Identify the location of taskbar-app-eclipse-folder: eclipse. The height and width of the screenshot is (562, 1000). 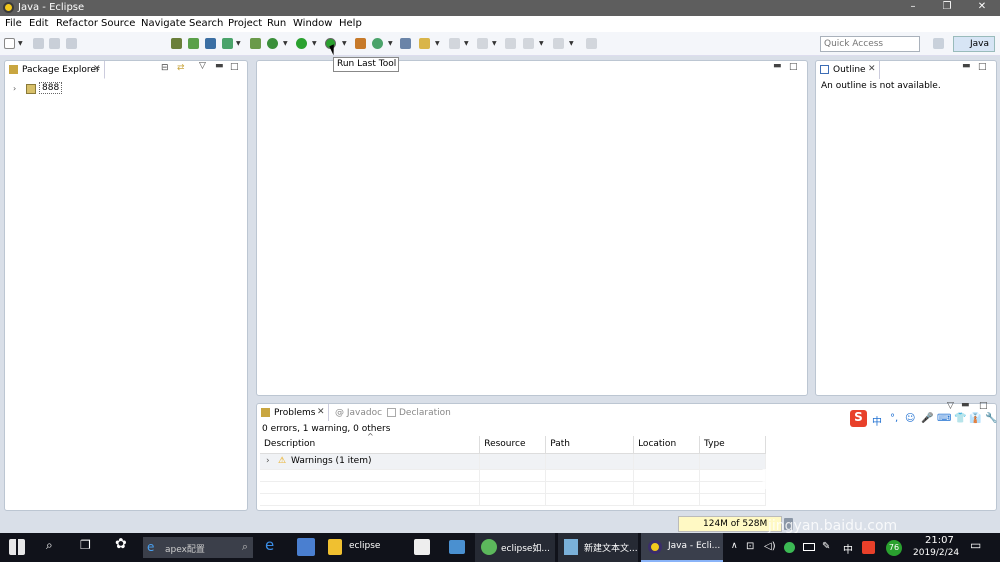
(364, 546).